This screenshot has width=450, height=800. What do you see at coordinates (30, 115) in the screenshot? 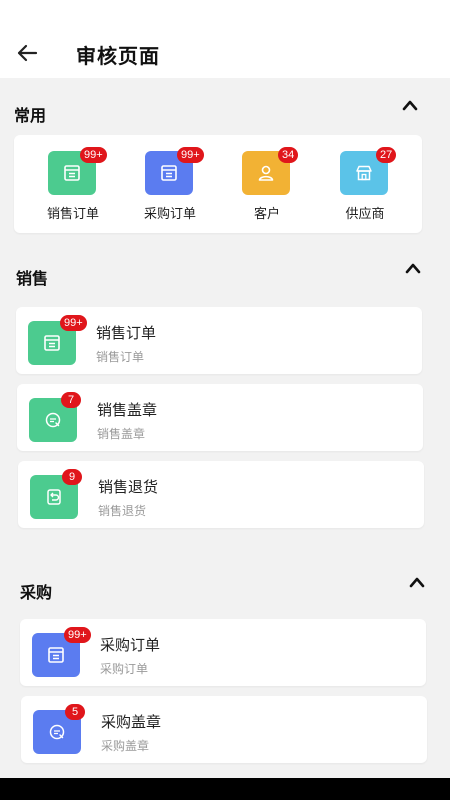
I see `section-title-common: 常用` at bounding box center [30, 115].